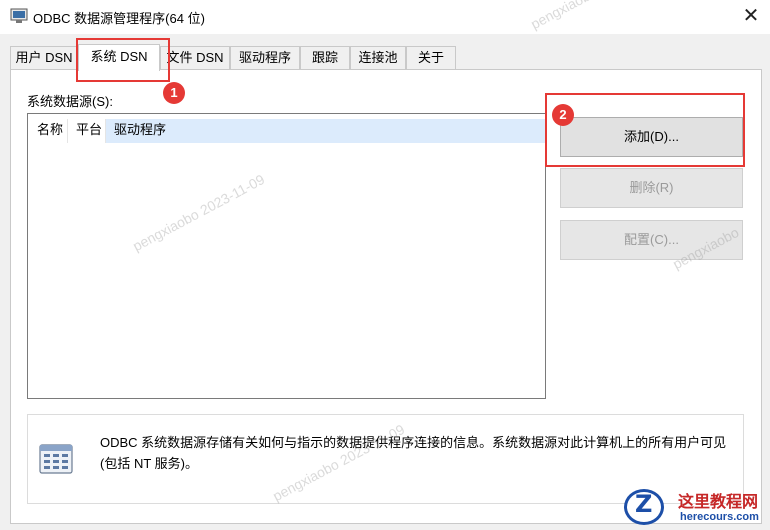  I want to click on tab-drivers: 驱动程序, so click(265, 58).